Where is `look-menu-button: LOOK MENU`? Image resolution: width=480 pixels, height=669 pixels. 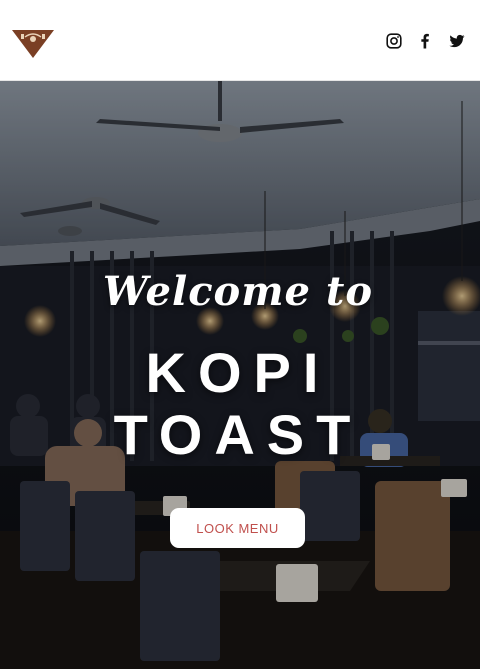
look-menu-button: LOOK MENU is located at coordinates (237, 528).